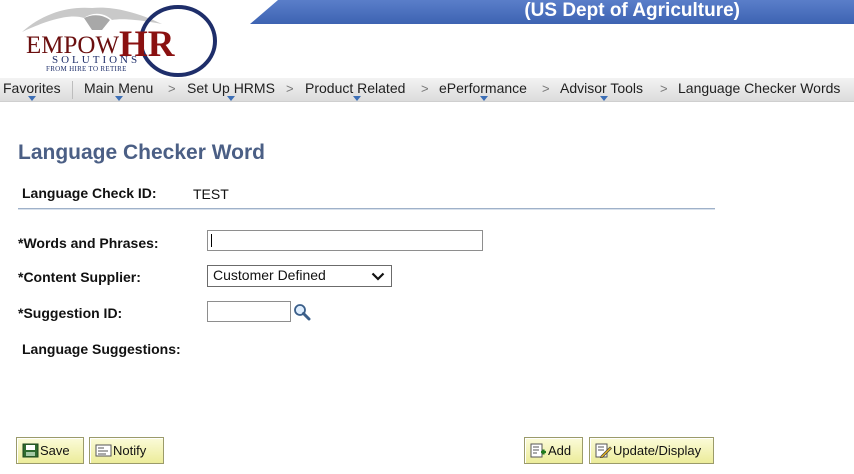 This screenshot has height=474, width=854. Describe the element at coordinates (538, 450) in the screenshot. I see `add-icon` at that location.